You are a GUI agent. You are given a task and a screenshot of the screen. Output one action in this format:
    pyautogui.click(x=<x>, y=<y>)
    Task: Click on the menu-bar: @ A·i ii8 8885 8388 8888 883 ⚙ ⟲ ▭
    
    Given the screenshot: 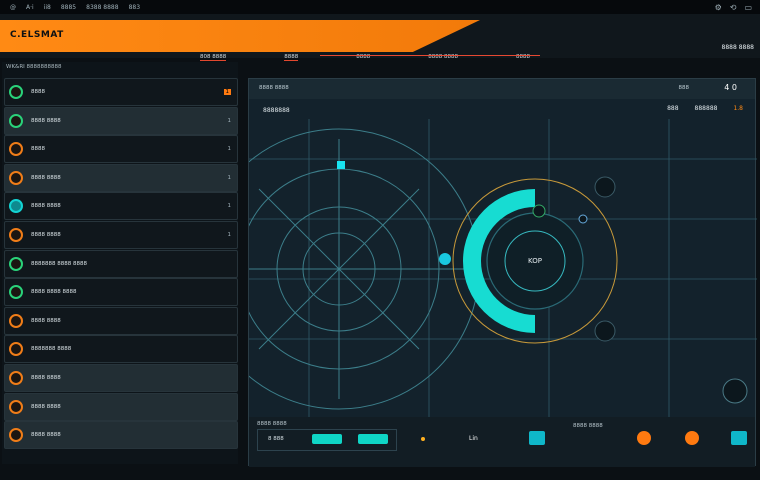 What is the action you would take?
    pyautogui.click(x=380, y=7)
    